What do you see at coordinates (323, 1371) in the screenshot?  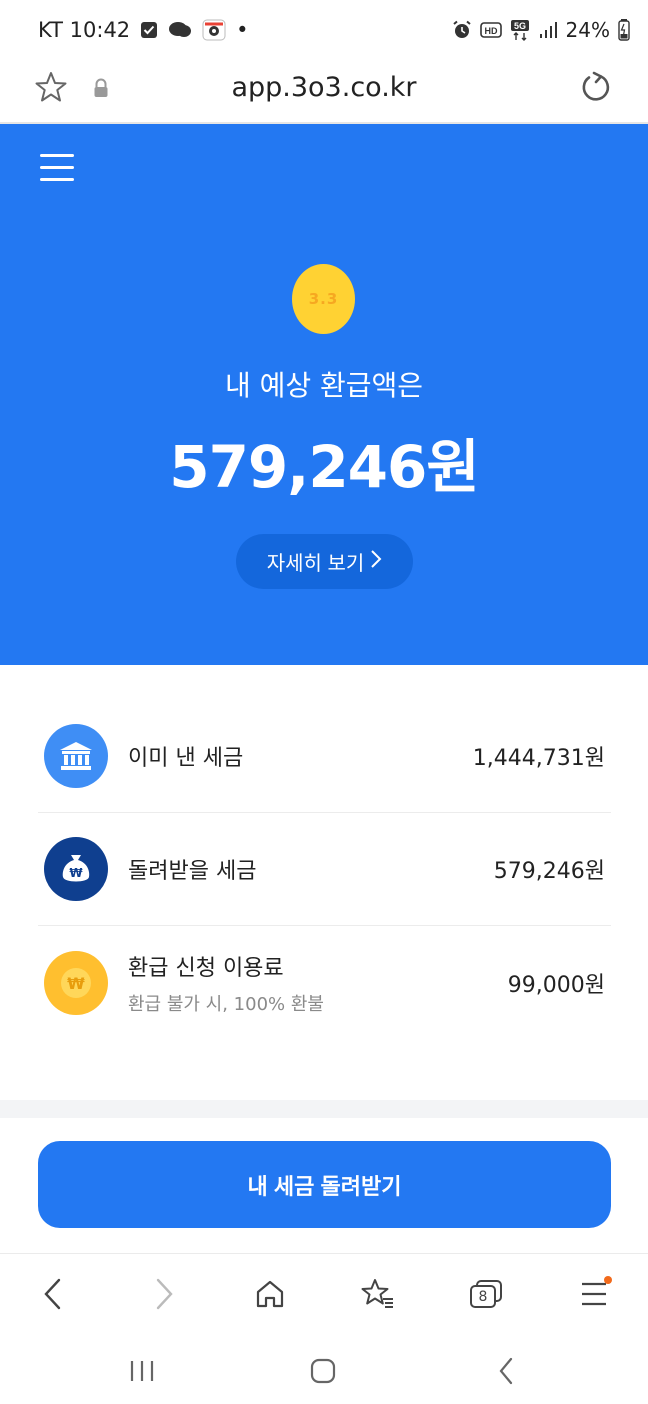 I see `home-nav-icon` at bounding box center [323, 1371].